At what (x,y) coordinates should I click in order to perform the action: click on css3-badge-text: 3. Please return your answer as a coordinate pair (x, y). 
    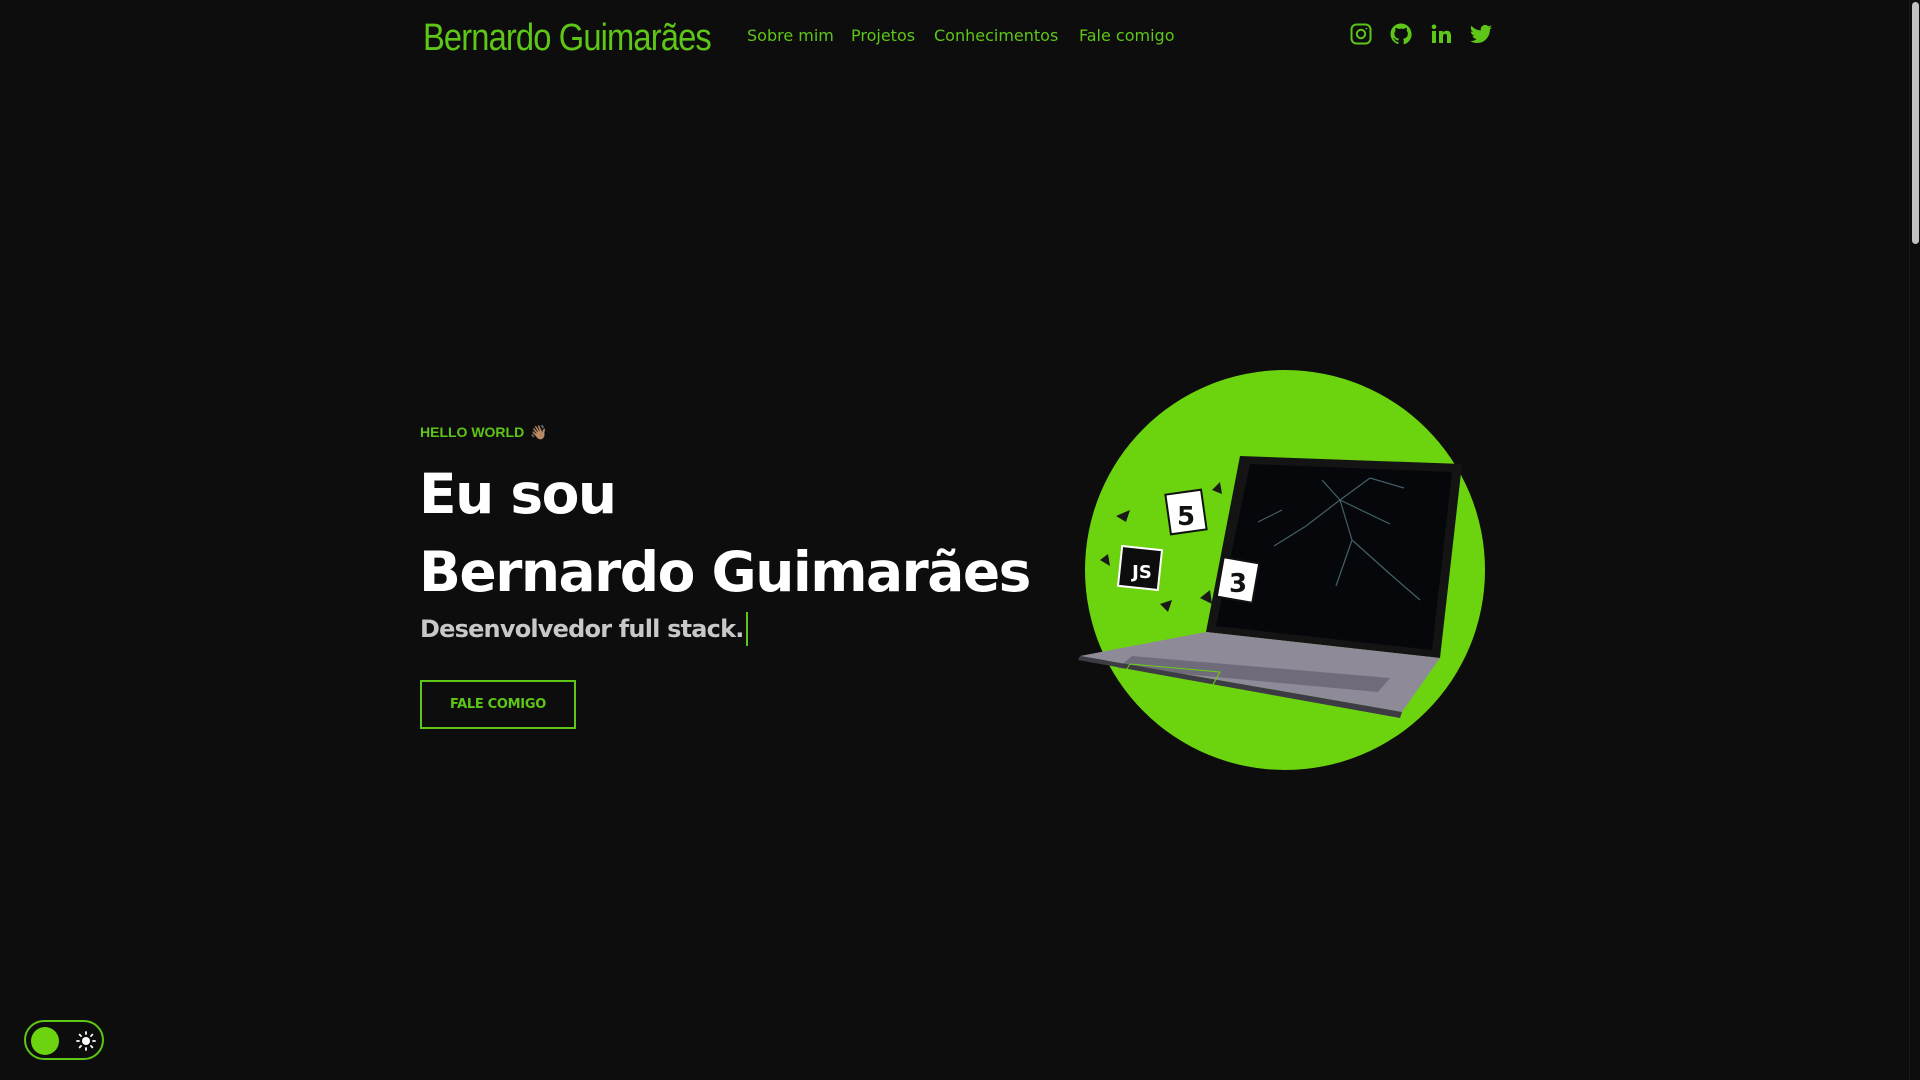
    Looking at the image, I should click on (1238, 584).